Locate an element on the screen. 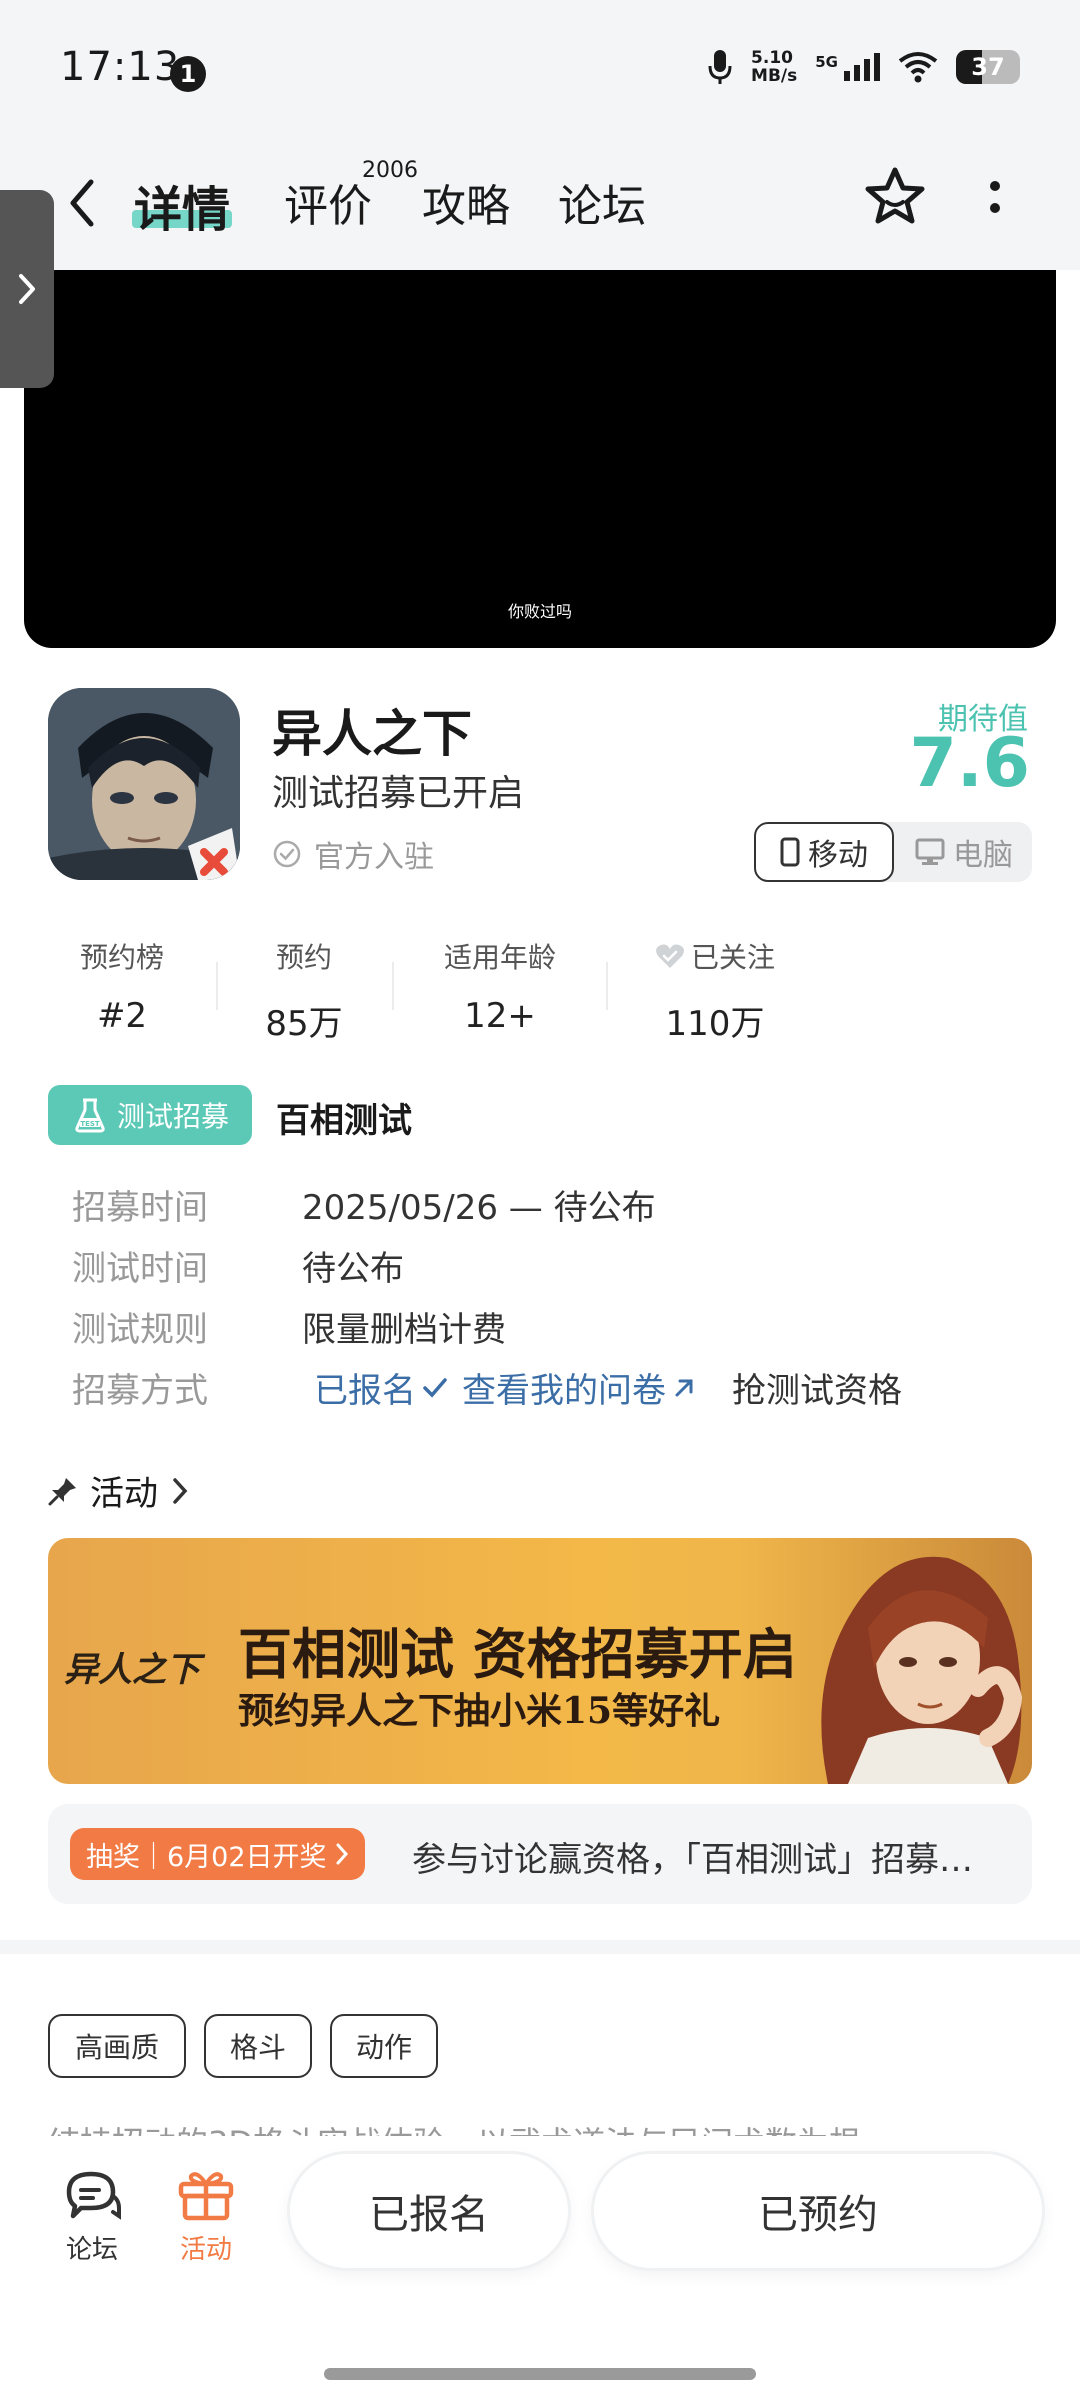 The image size is (1080, 2400). app-icon-art is located at coordinates (144, 784).